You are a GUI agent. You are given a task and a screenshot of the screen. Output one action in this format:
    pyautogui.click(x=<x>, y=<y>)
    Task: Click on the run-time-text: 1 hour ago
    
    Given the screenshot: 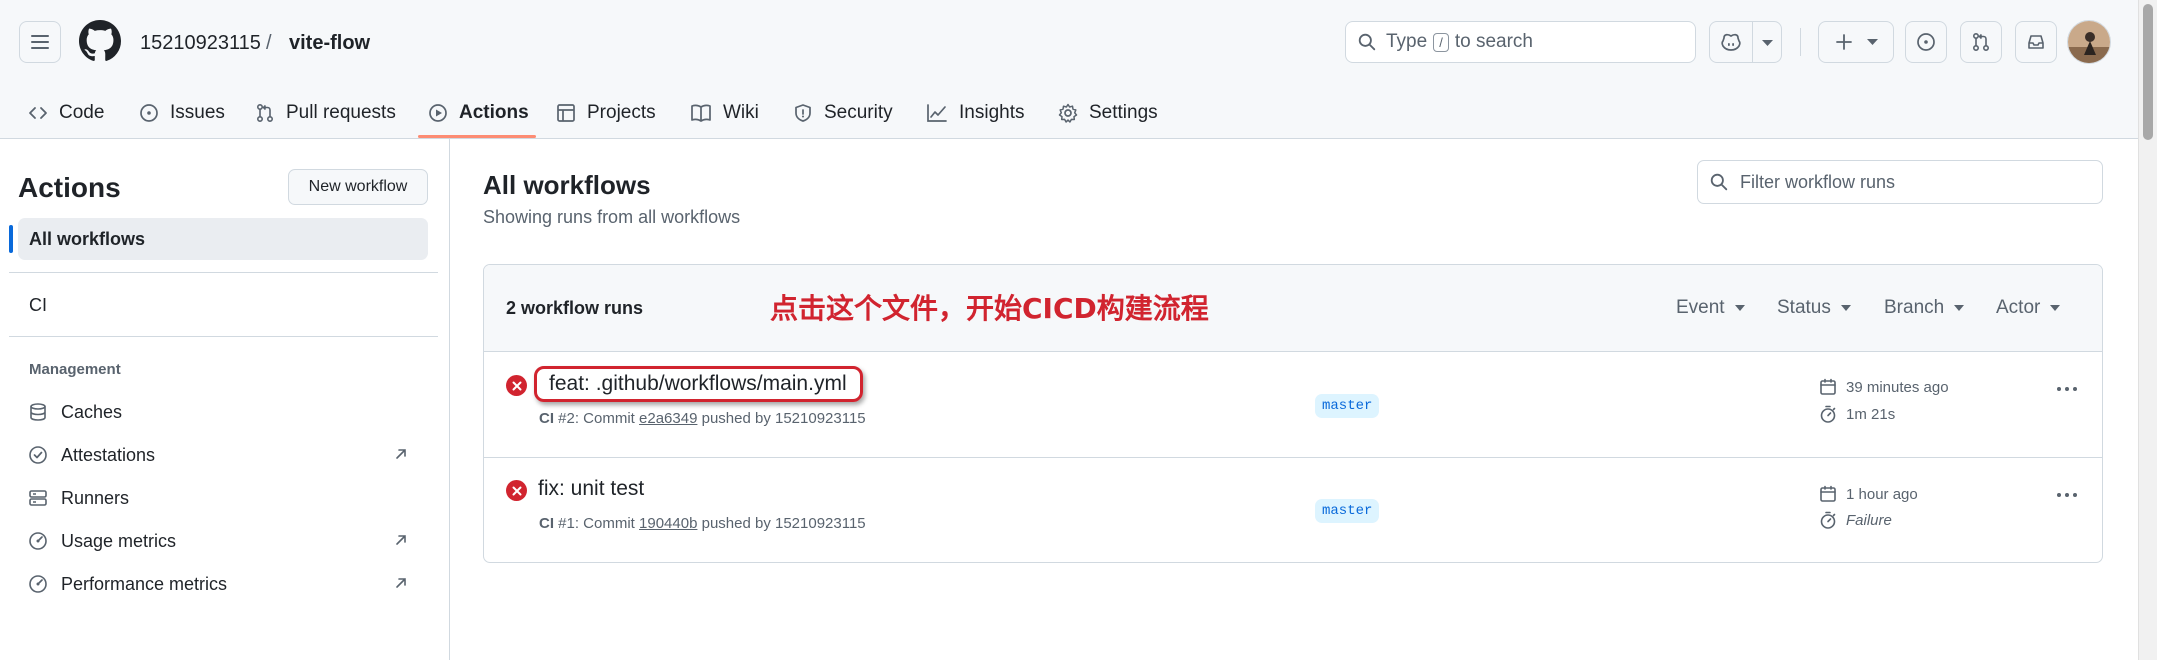 What is the action you would take?
    pyautogui.click(x=1882, y=494)
    